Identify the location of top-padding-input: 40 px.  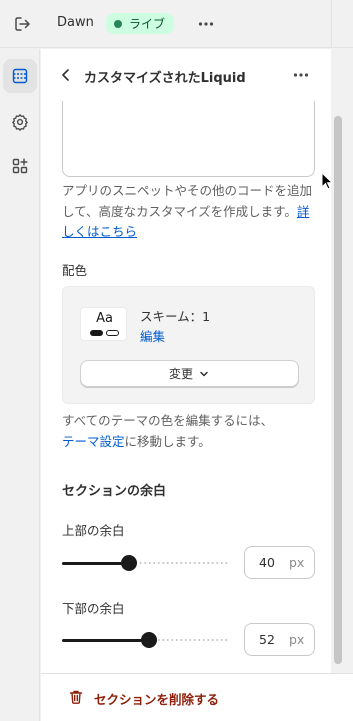
(279, 562).